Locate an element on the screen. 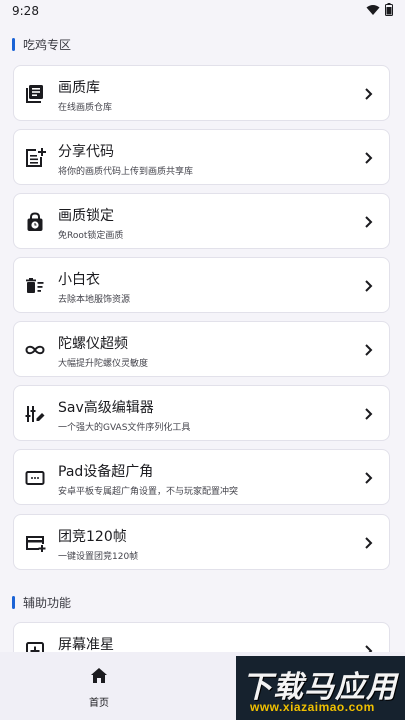 This screenshot has width=405, height=720. nav-home-tab: 首页 is located at coordinates (99, 686).